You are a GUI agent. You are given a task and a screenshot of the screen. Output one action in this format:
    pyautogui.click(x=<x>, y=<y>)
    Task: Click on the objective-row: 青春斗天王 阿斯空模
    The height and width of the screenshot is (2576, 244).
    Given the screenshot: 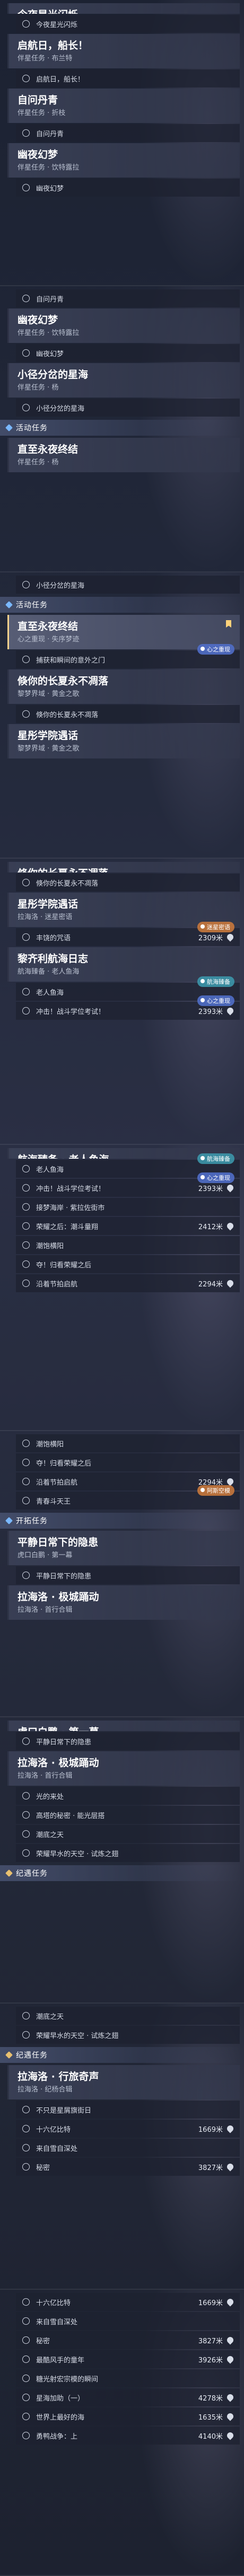 What is the action you would take?
    pyautogui.click(x=128, y=1497)
    